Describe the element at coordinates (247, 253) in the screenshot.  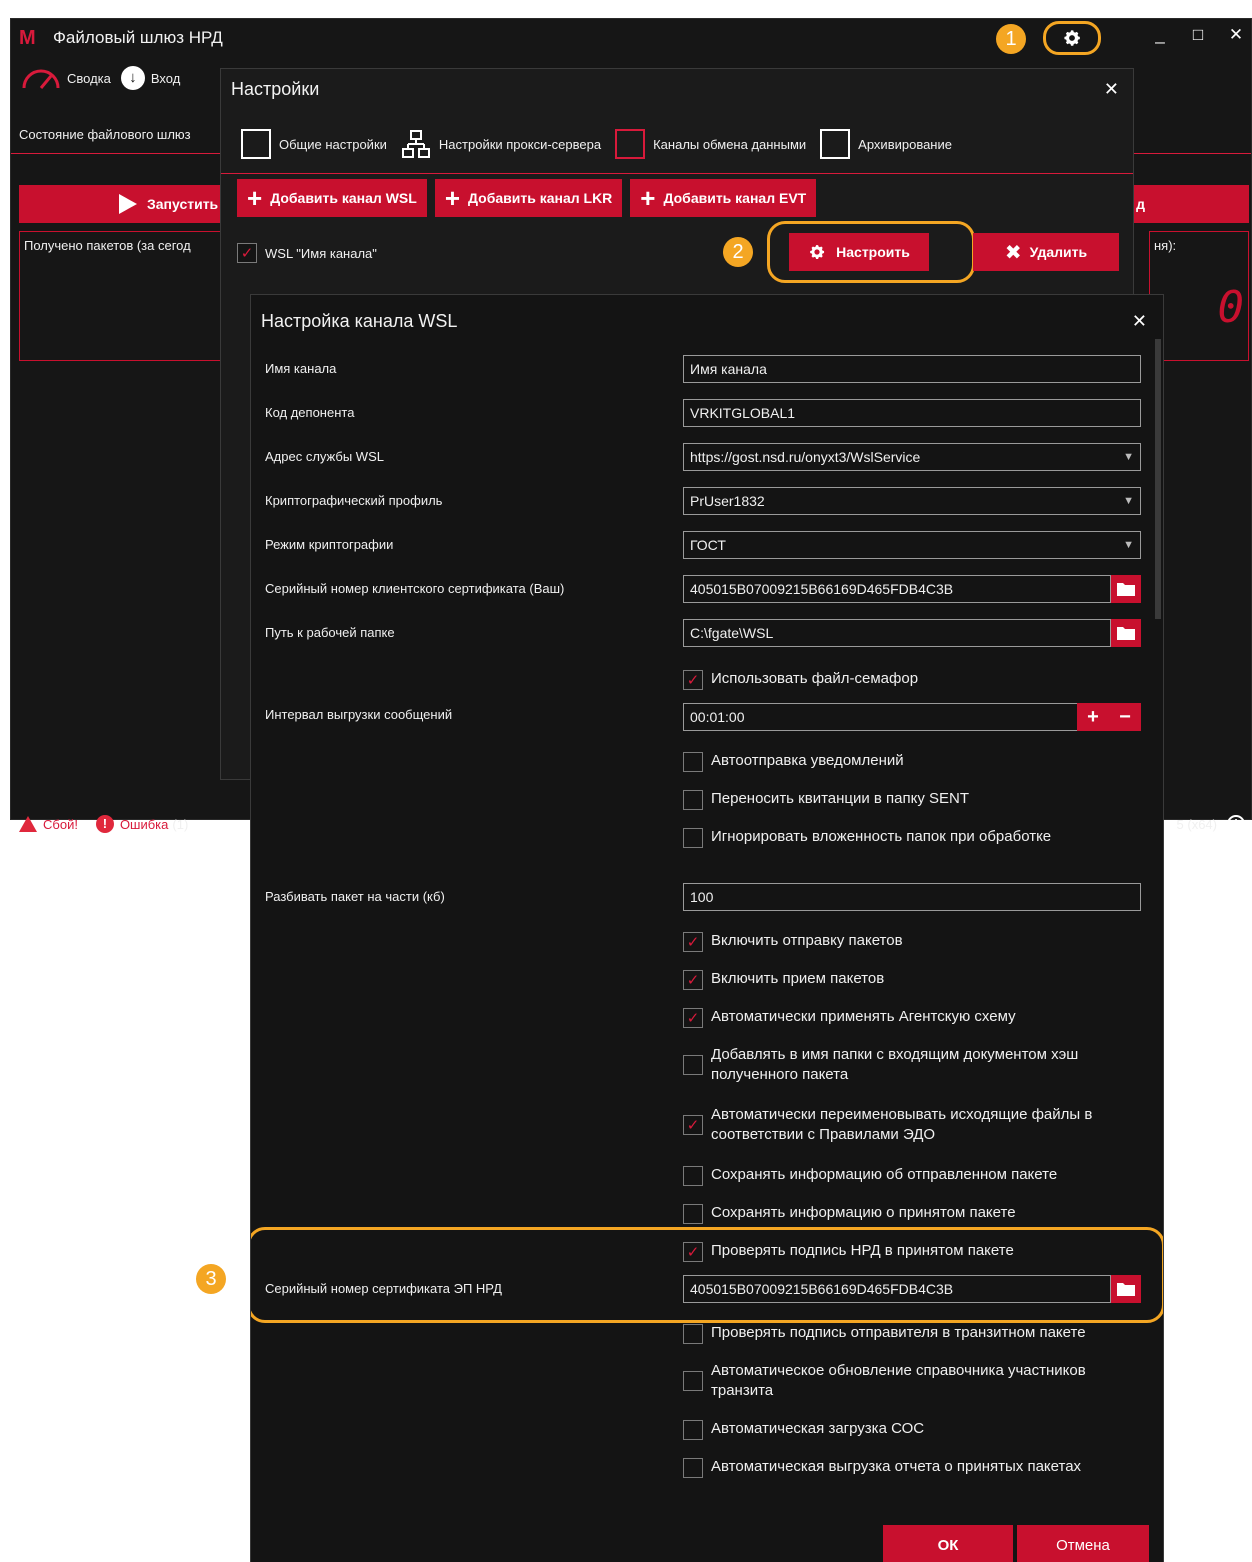
I see `channel-checkbox` at that location.